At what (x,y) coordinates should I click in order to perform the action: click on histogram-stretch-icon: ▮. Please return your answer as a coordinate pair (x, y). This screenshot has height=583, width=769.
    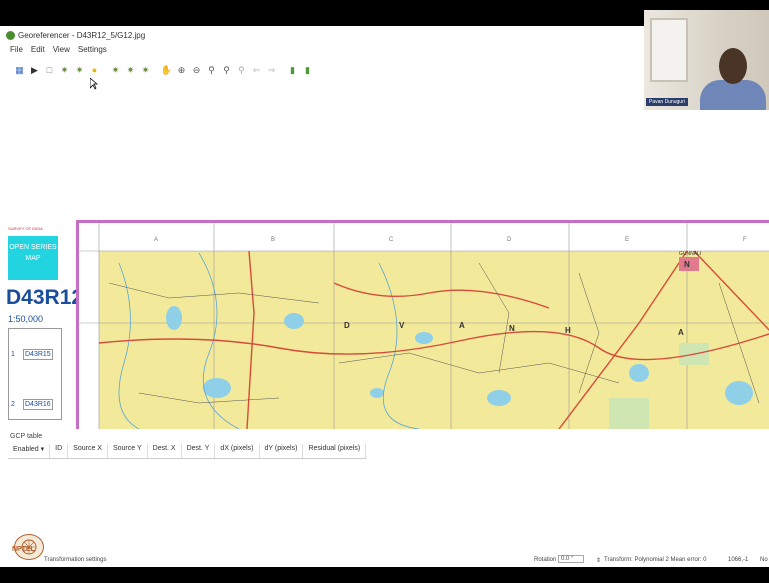
    Looking at the image, I should click on (307, 70).